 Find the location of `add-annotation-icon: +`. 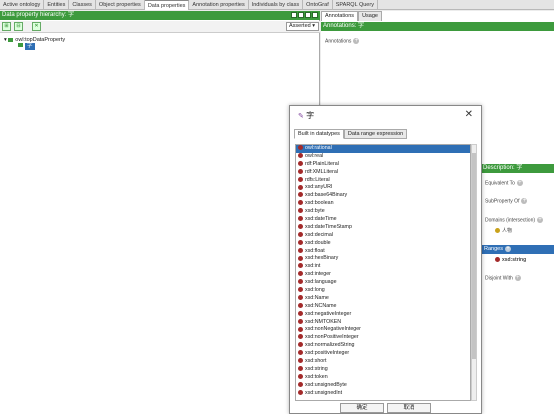

add-annotation-icon: + is located at coordinates (356, 41).